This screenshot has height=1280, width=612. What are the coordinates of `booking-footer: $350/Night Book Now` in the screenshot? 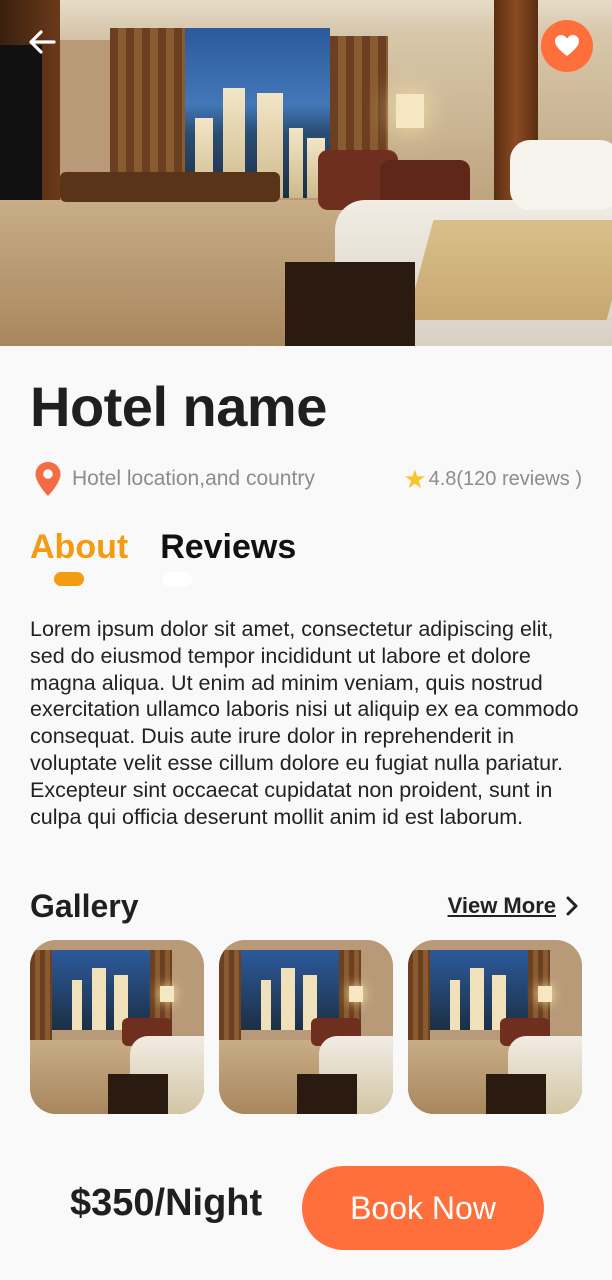 It's located at (306, 1210).